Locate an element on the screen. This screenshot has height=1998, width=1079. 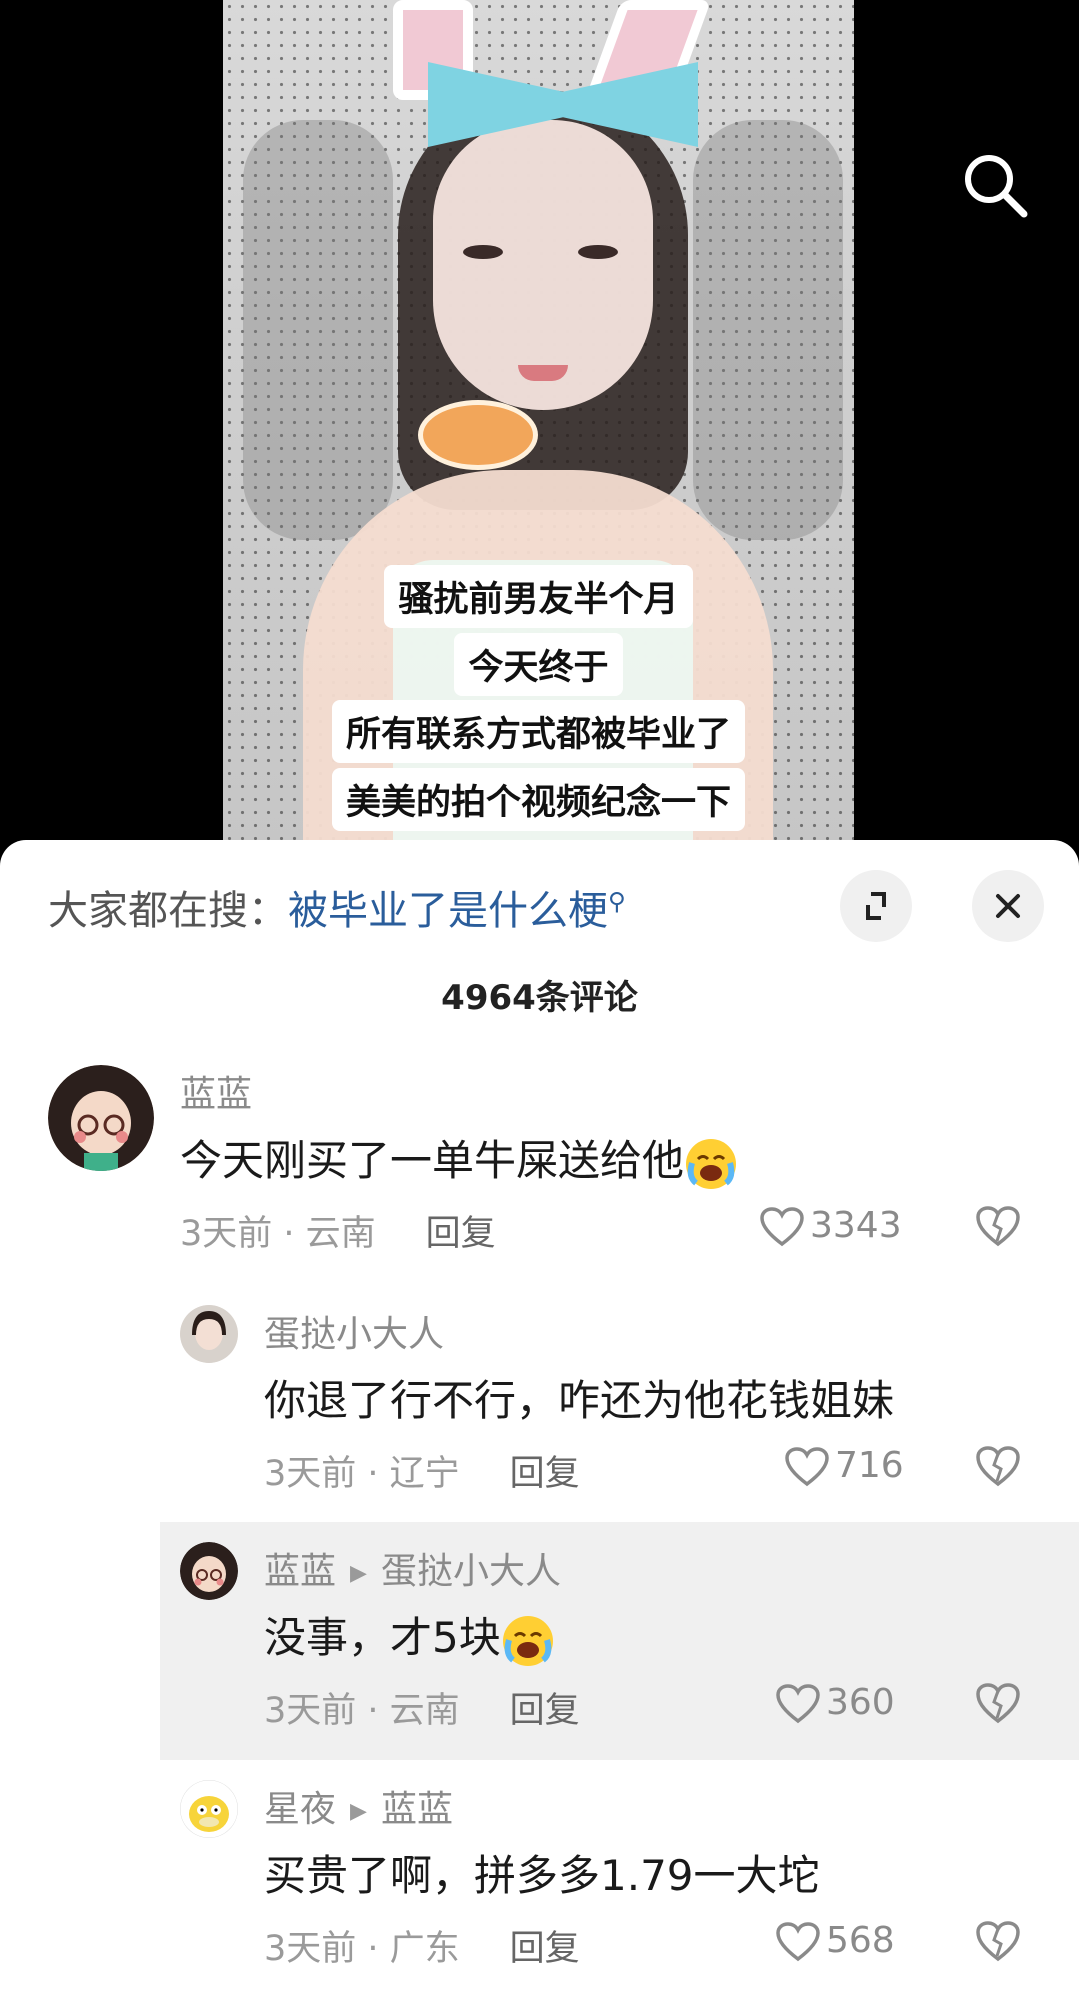
like-button: 360 is located at coordinates (835, 1703).